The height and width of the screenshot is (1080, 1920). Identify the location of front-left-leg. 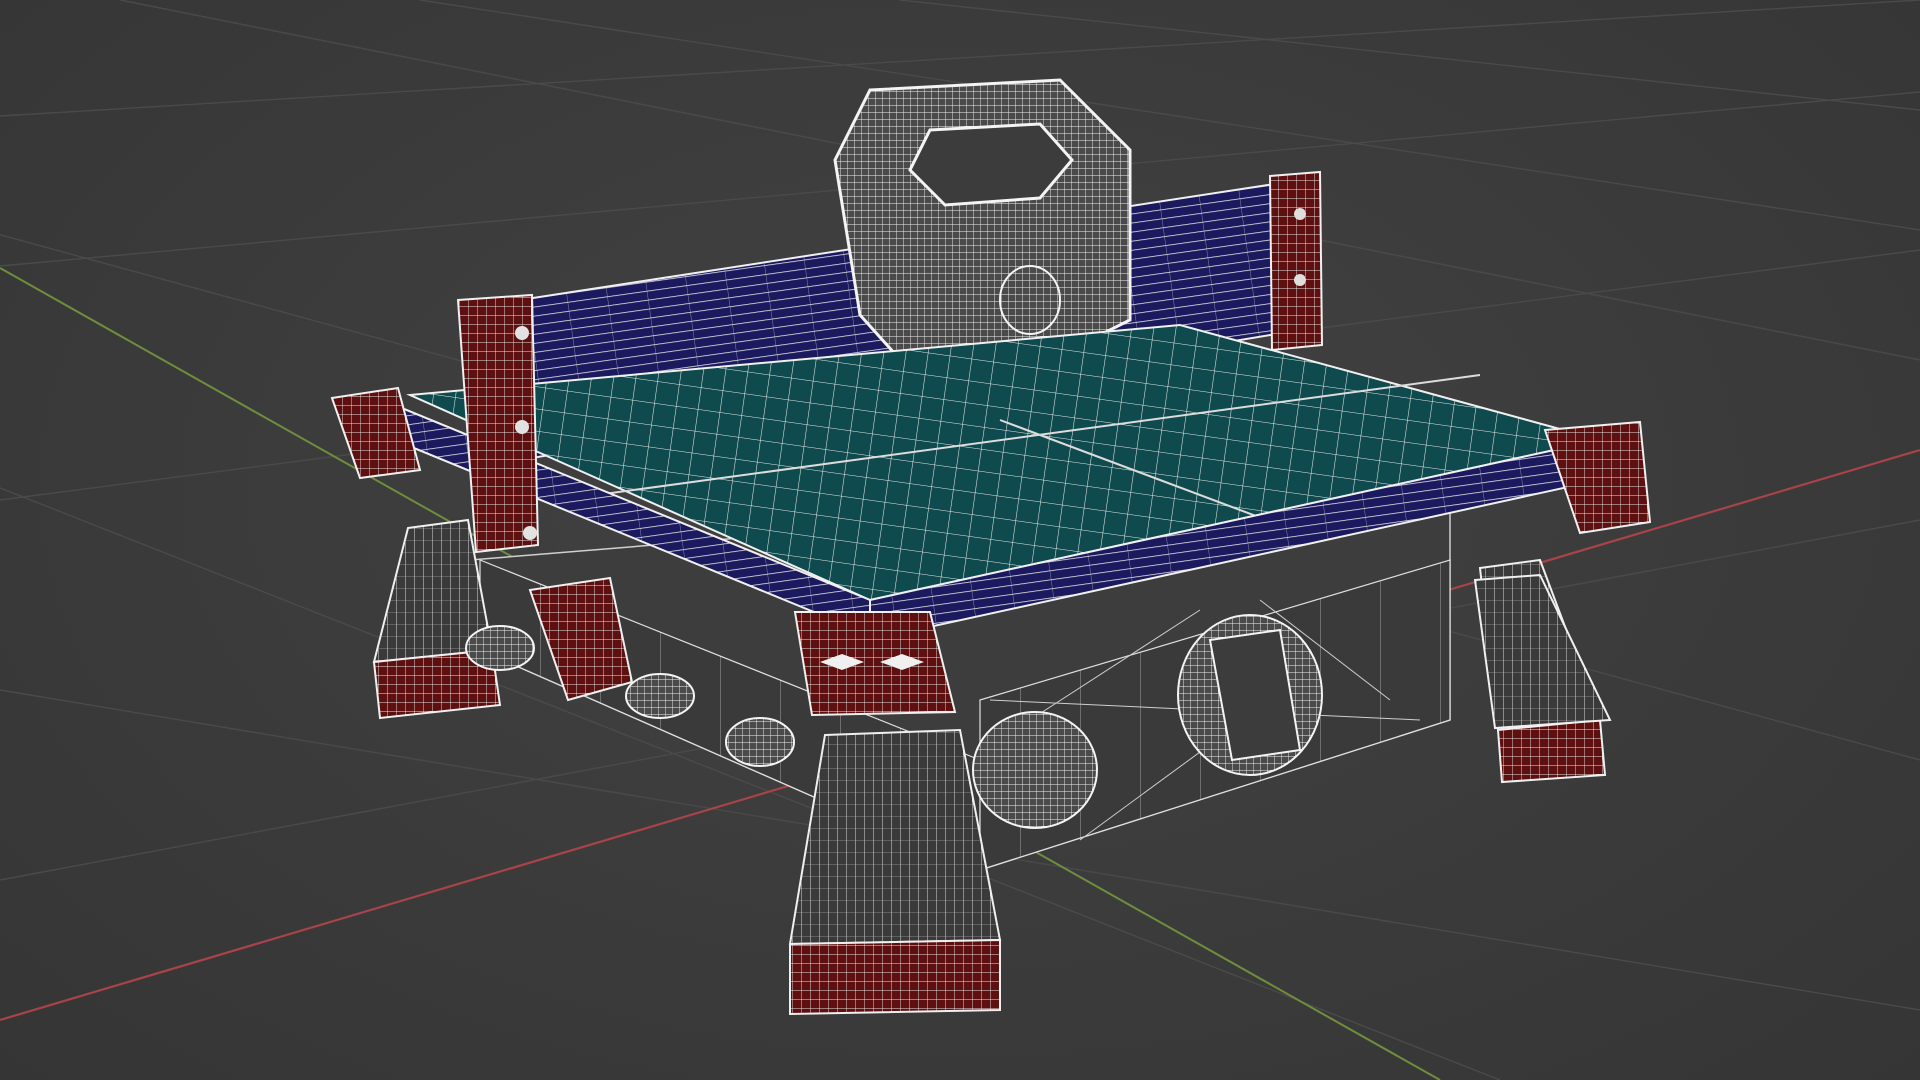
(895, 872).